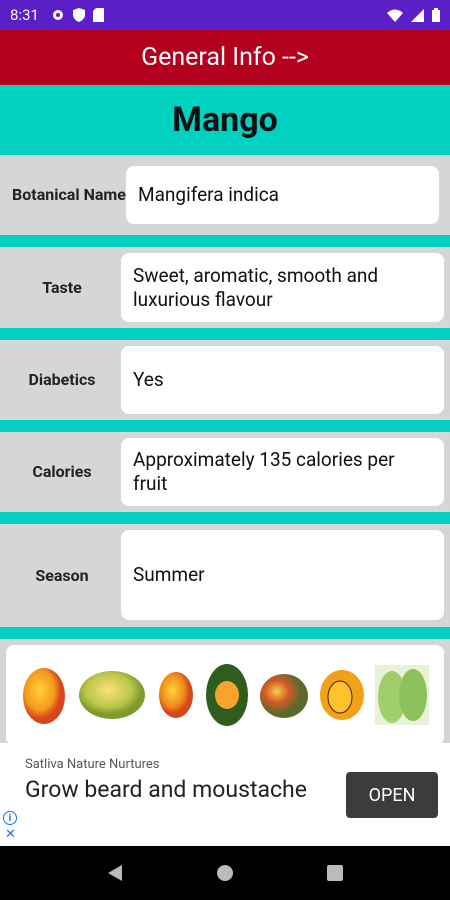 The image size is (450, 900). What do you see at coordinates (392, 795) in the screenshot?
I see `ad-open-button: OPEN` at bounding box center [392, 795].